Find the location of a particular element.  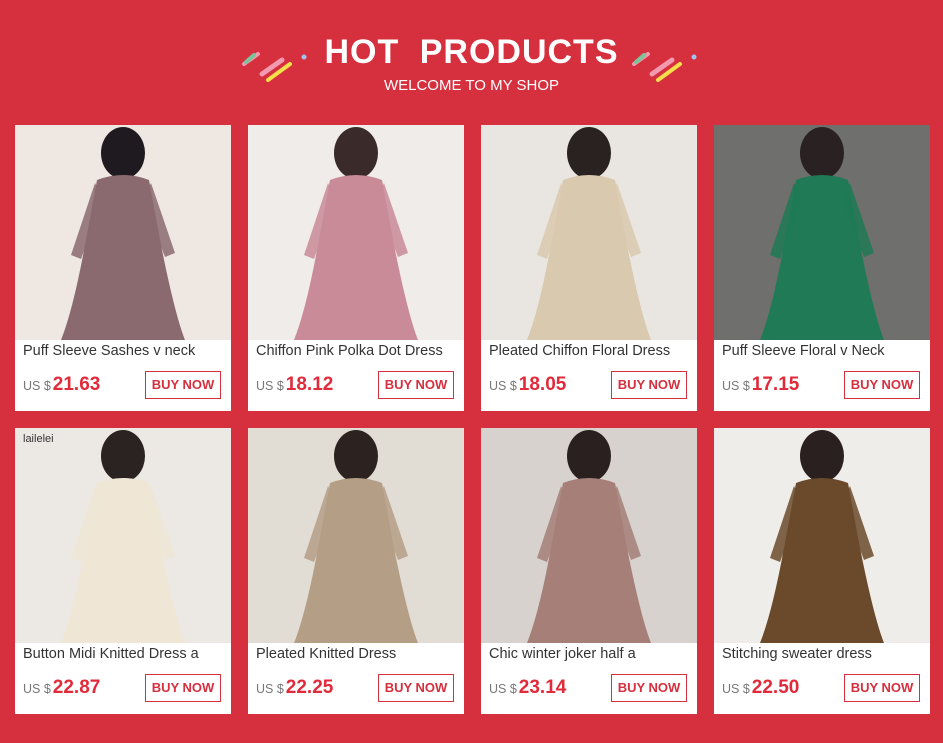

product-name: Puff Sleeve Floral v Neck is located at coordinates (824, 351).